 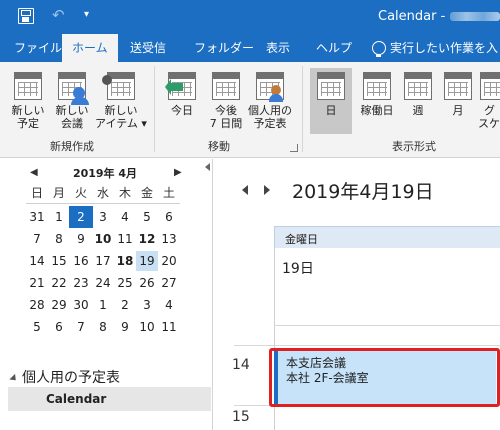 I want to click on mini-calendar-day: 30, so click(x=81, y=305).